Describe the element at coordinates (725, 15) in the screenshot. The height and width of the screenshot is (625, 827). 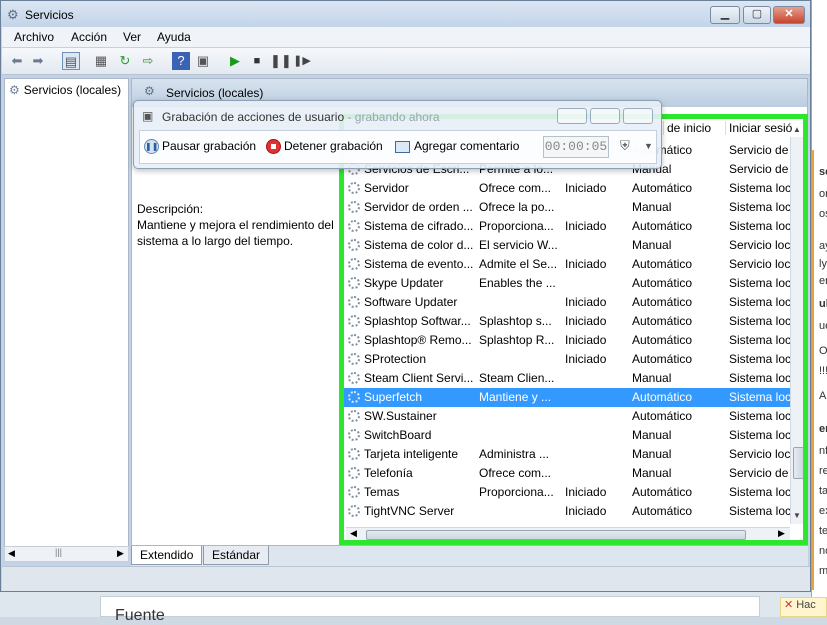
I see `minimize-button: ▁` at that location.